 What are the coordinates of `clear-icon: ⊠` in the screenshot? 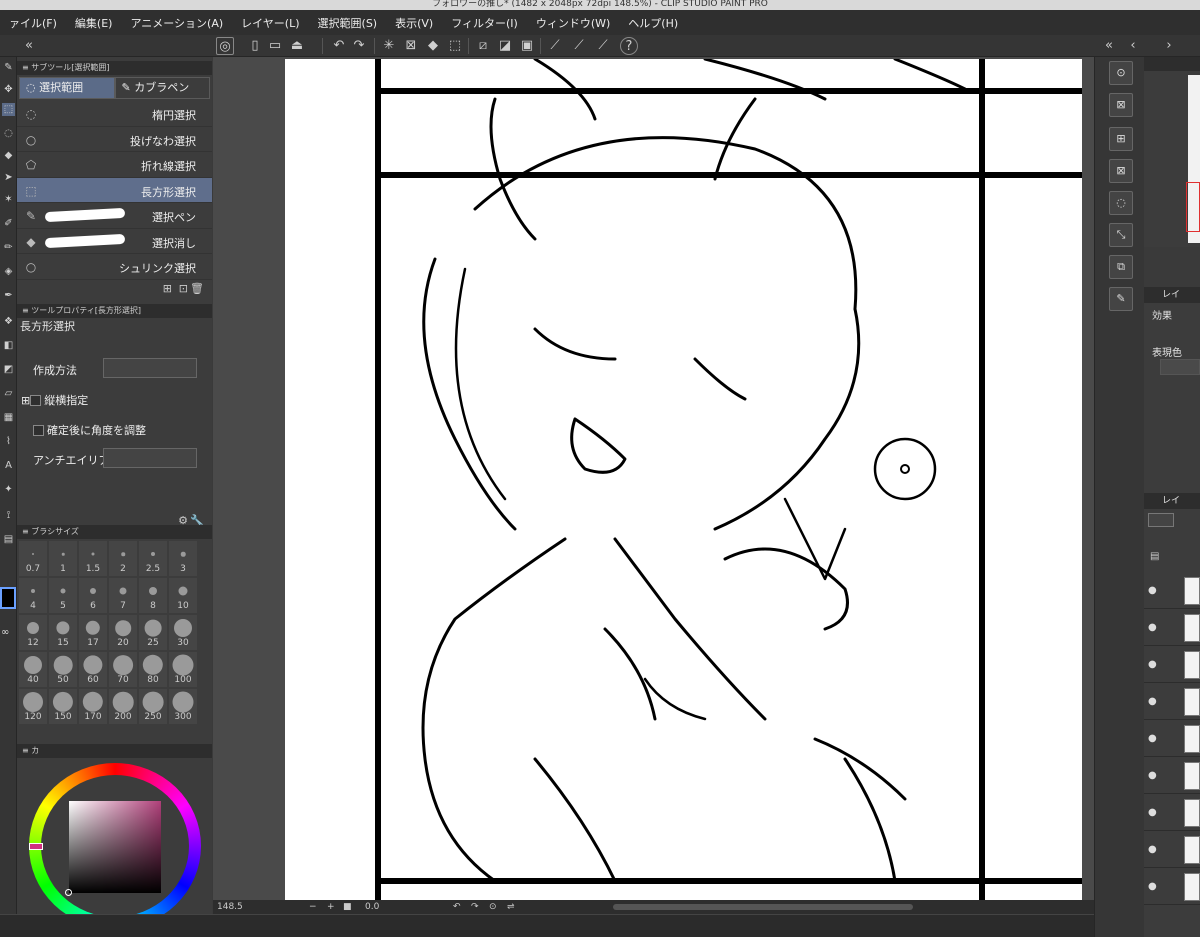 It's located at (411, 46).